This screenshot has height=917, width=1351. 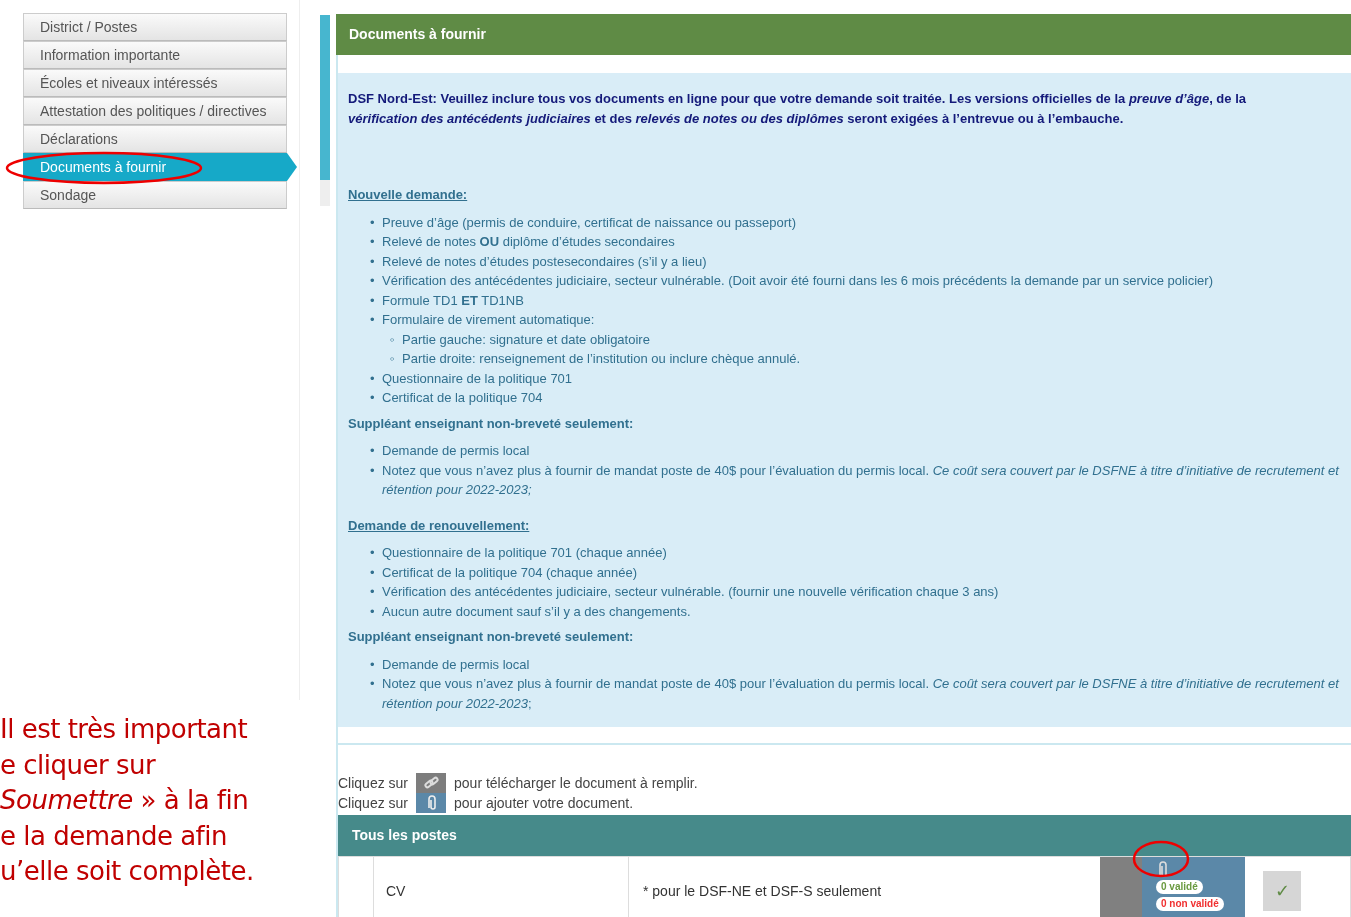 I want to click on list-item: Vérification des antécédentes judiciaire, secteur vulnérable. (fournir une nouvelle vérification chaque 3 ans), so click(x=690, y=592).